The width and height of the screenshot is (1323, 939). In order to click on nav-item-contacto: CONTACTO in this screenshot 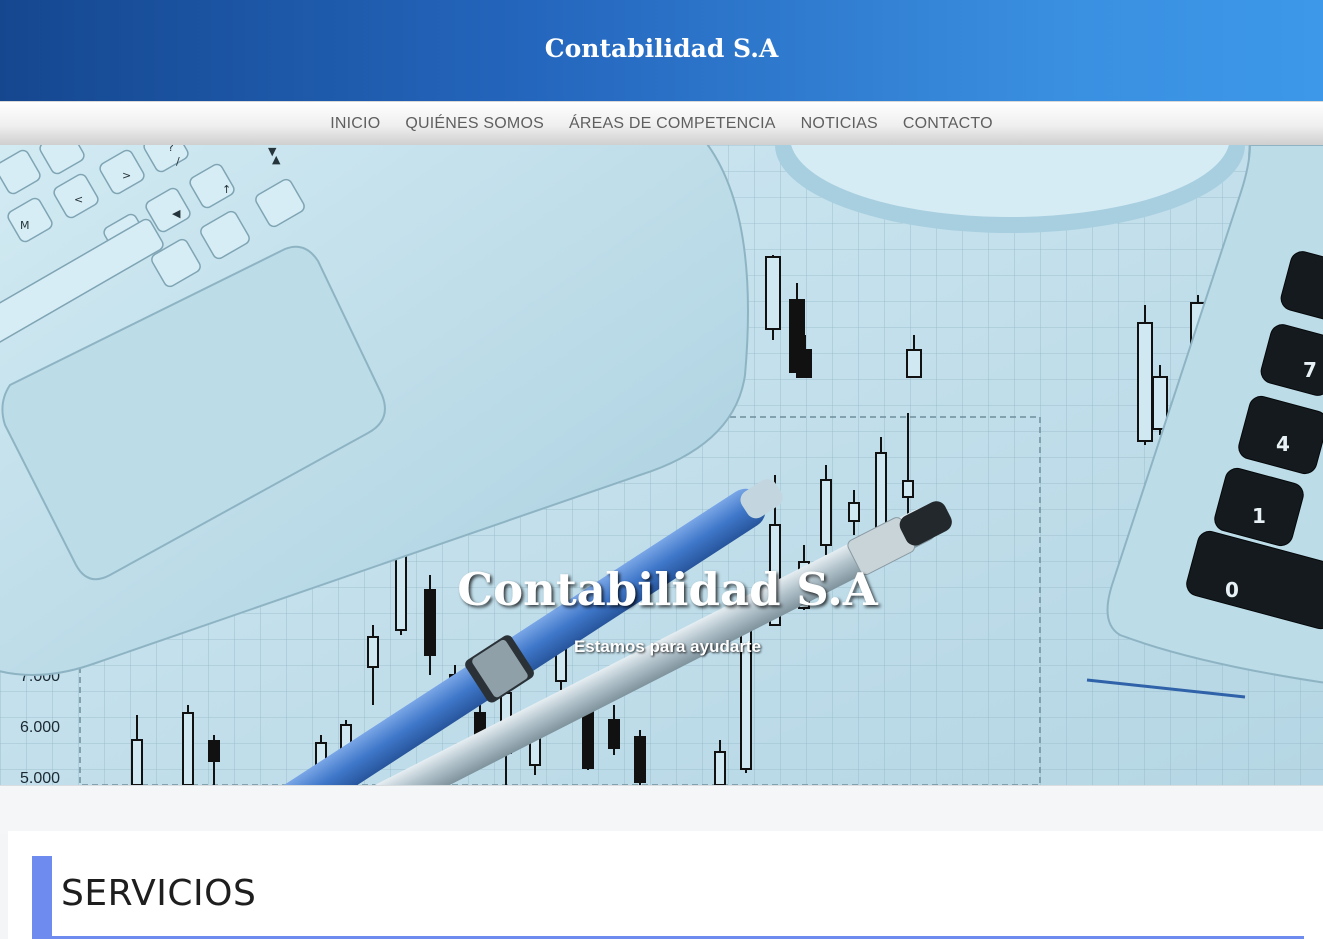, I will do `click(948, 124)`.